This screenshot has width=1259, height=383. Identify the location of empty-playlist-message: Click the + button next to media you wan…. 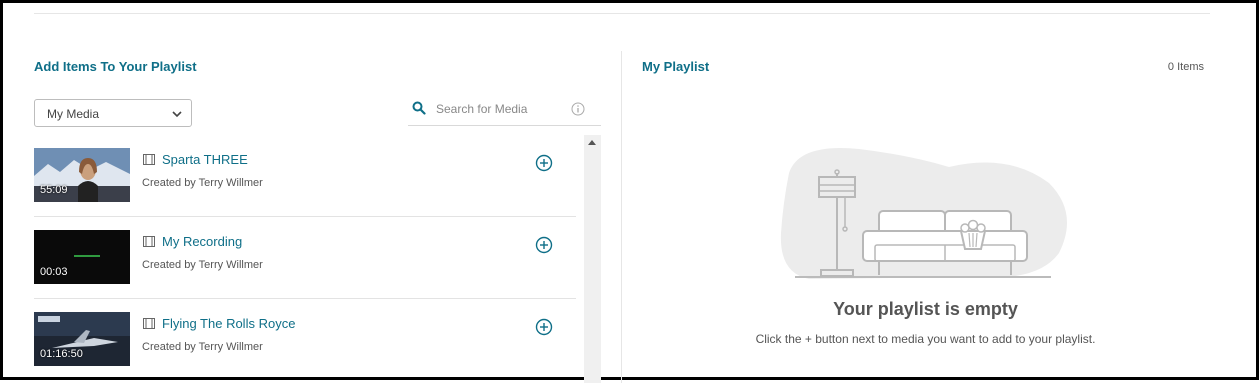
(925, 339).